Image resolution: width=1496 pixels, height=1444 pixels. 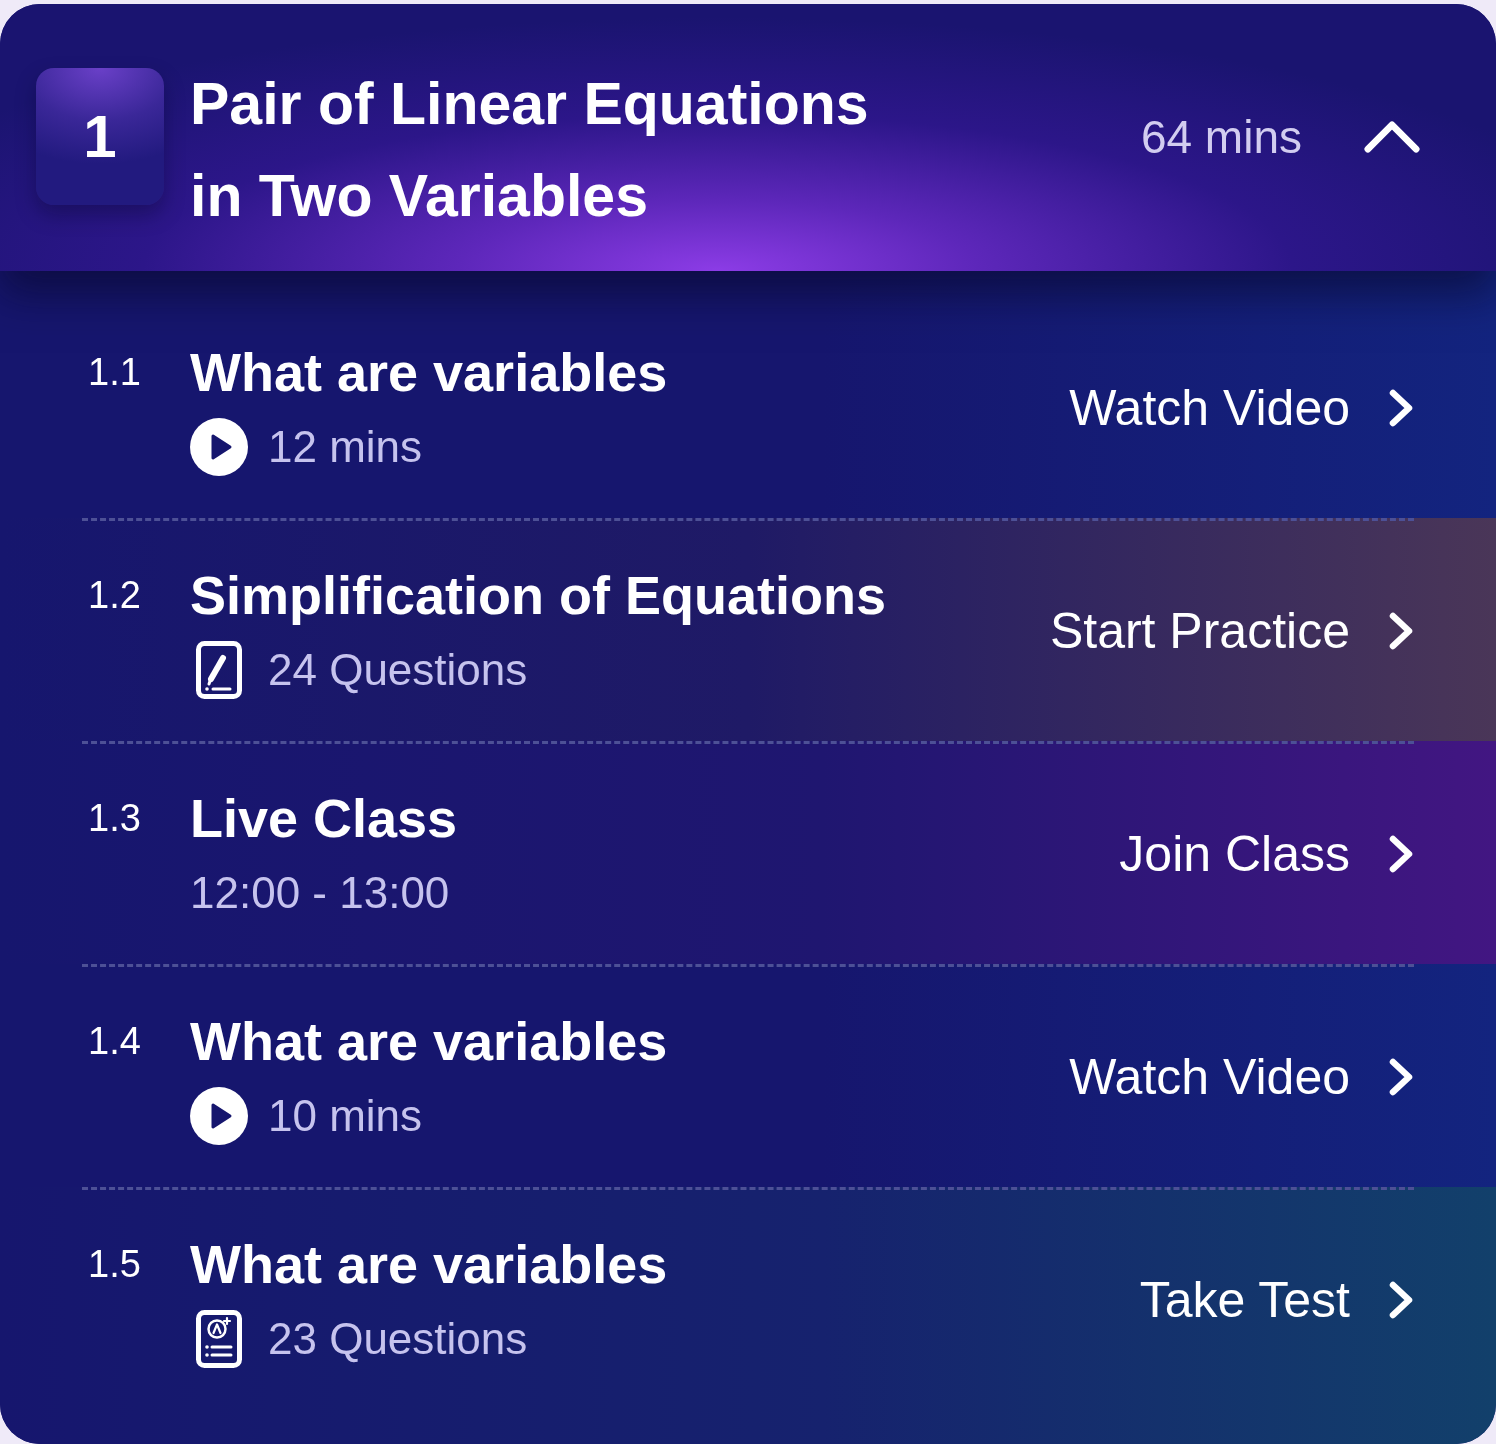 I want to click on lesson-title: Live Class, so click(x=324, y=818).